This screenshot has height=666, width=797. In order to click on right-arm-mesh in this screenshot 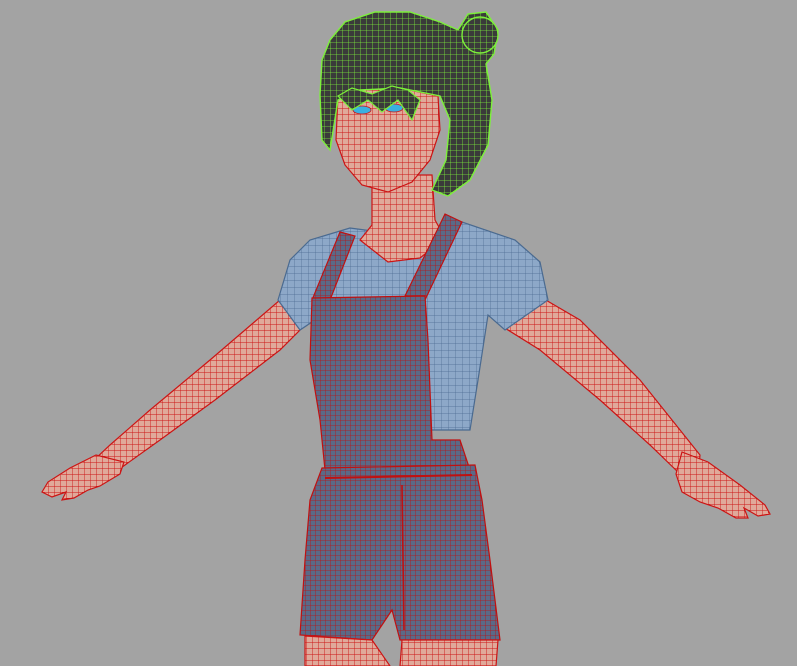, I will do `click(635, 401)`.